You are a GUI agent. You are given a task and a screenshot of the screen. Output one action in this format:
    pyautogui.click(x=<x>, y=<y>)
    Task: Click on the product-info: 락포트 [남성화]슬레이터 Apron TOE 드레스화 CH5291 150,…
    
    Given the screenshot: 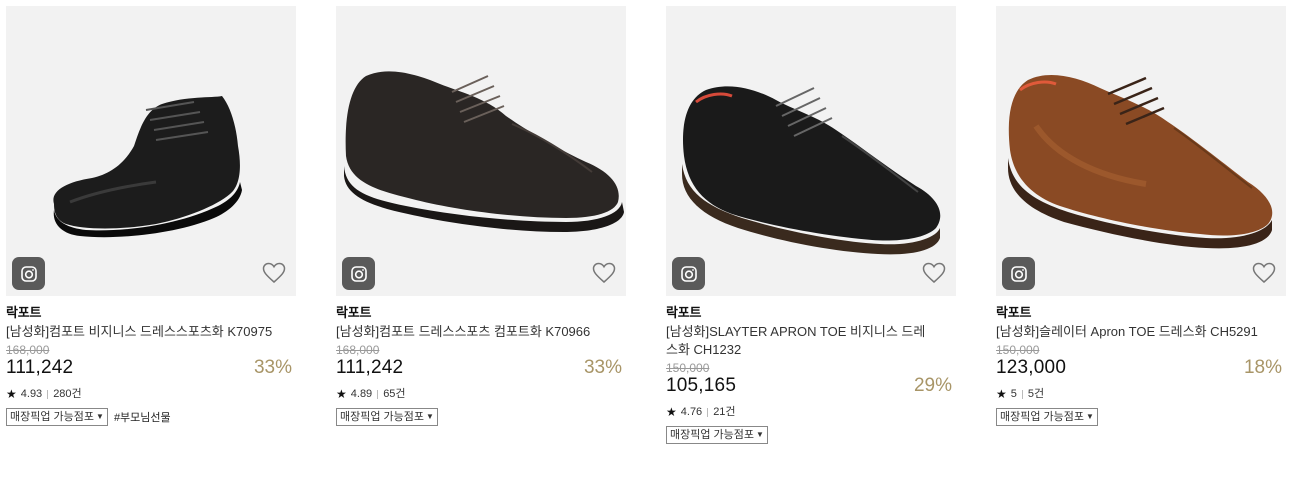 What is the action you would take?
    pyautogui.click(x=1142, y=361)
    